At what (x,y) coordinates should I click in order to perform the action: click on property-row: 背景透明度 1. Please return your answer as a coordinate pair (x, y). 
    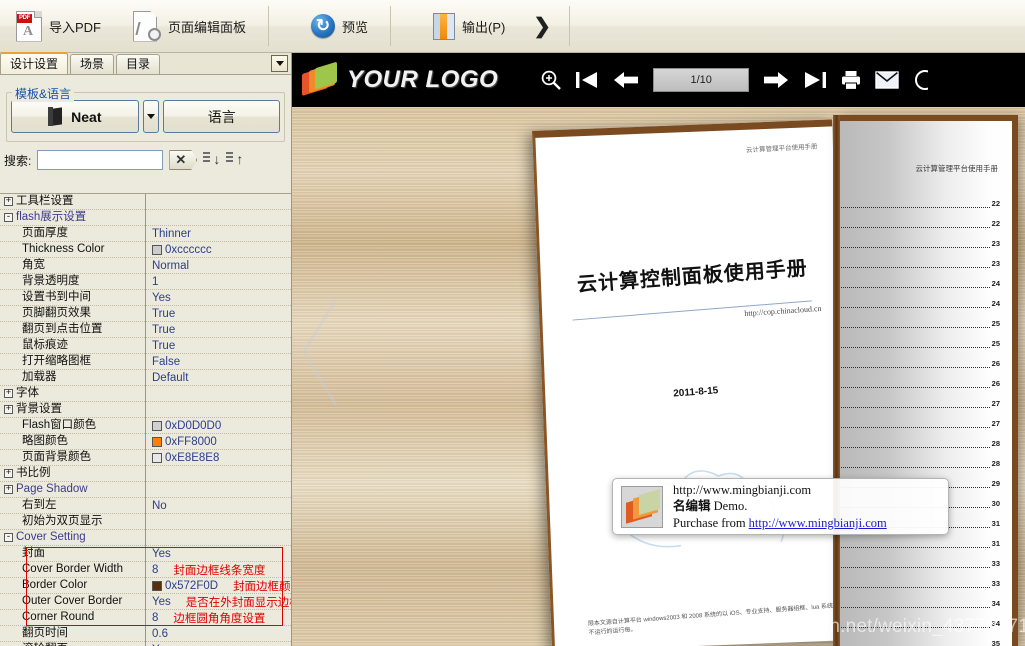
    Looking at the image, I should click on (145, 281).